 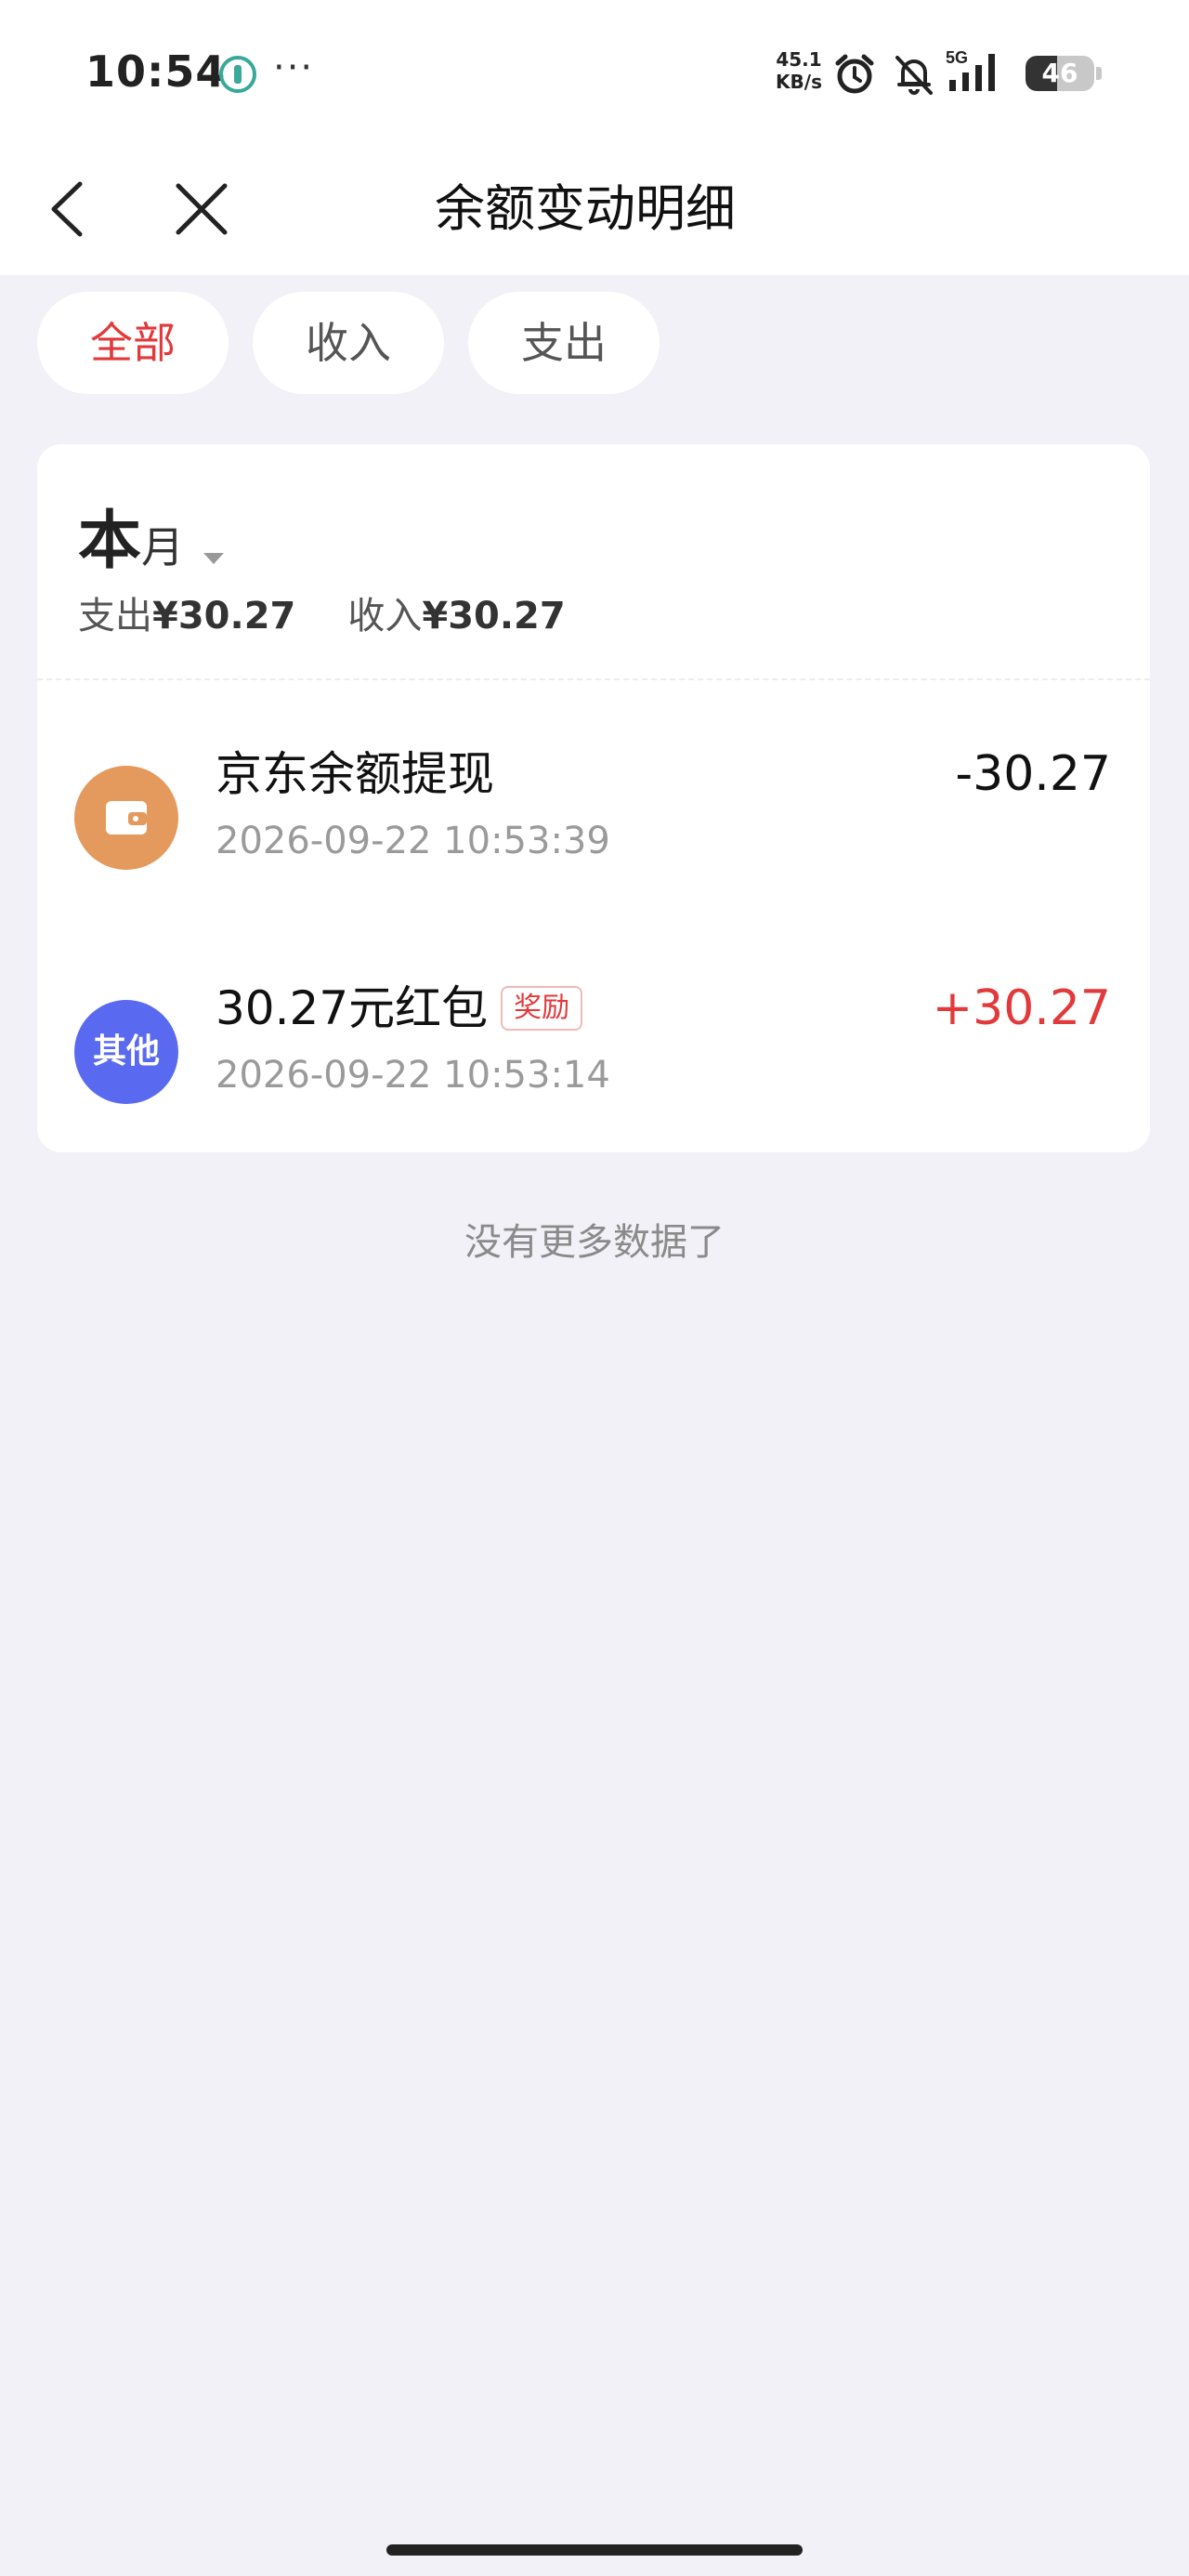 I want to click on wallet-icon, so click(x=126, y=818).